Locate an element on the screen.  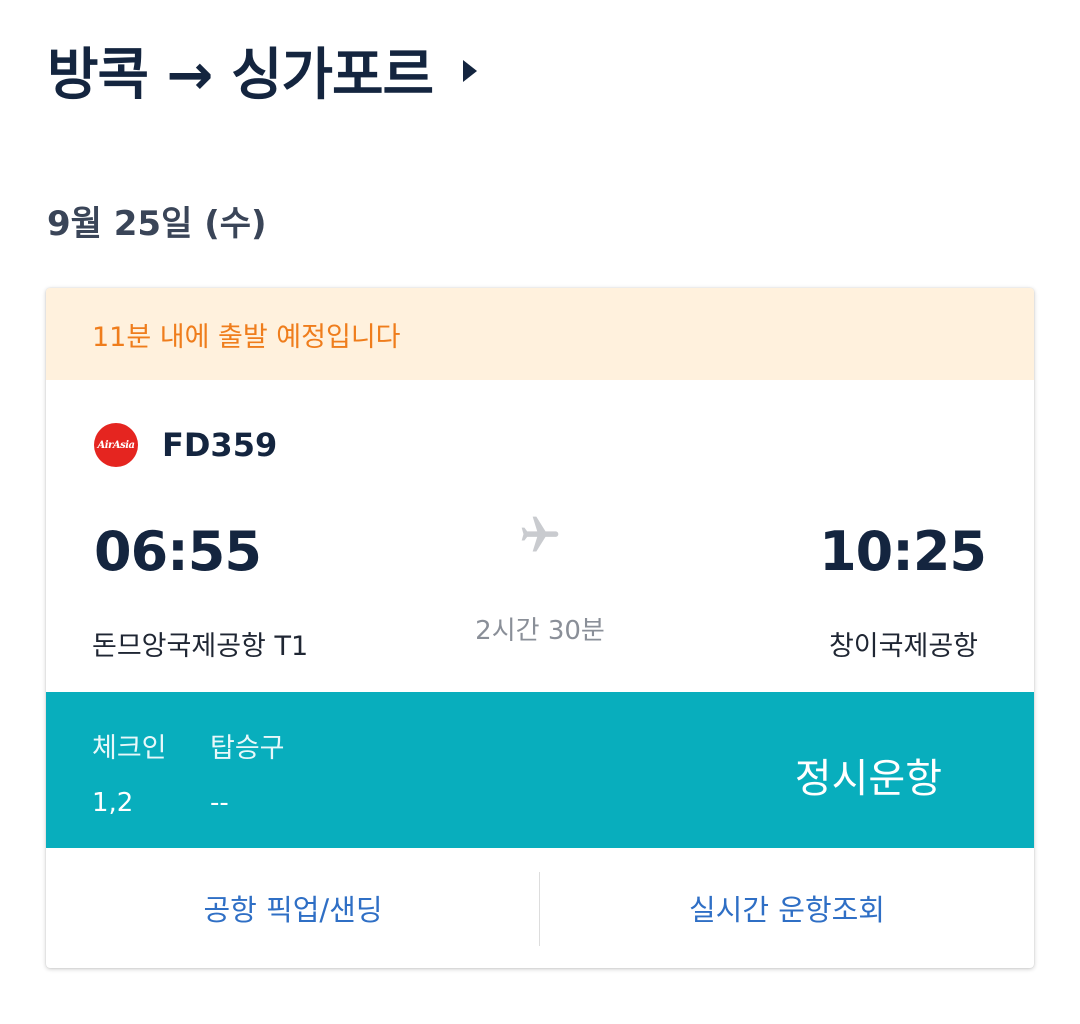
airplane-icon is located at coordinates (540, 534).